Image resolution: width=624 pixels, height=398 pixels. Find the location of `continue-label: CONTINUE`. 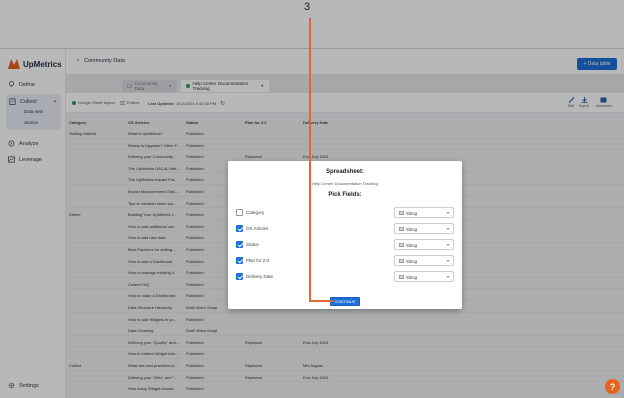

continue-label: CONTINUE is located at coordinates (345, 301).